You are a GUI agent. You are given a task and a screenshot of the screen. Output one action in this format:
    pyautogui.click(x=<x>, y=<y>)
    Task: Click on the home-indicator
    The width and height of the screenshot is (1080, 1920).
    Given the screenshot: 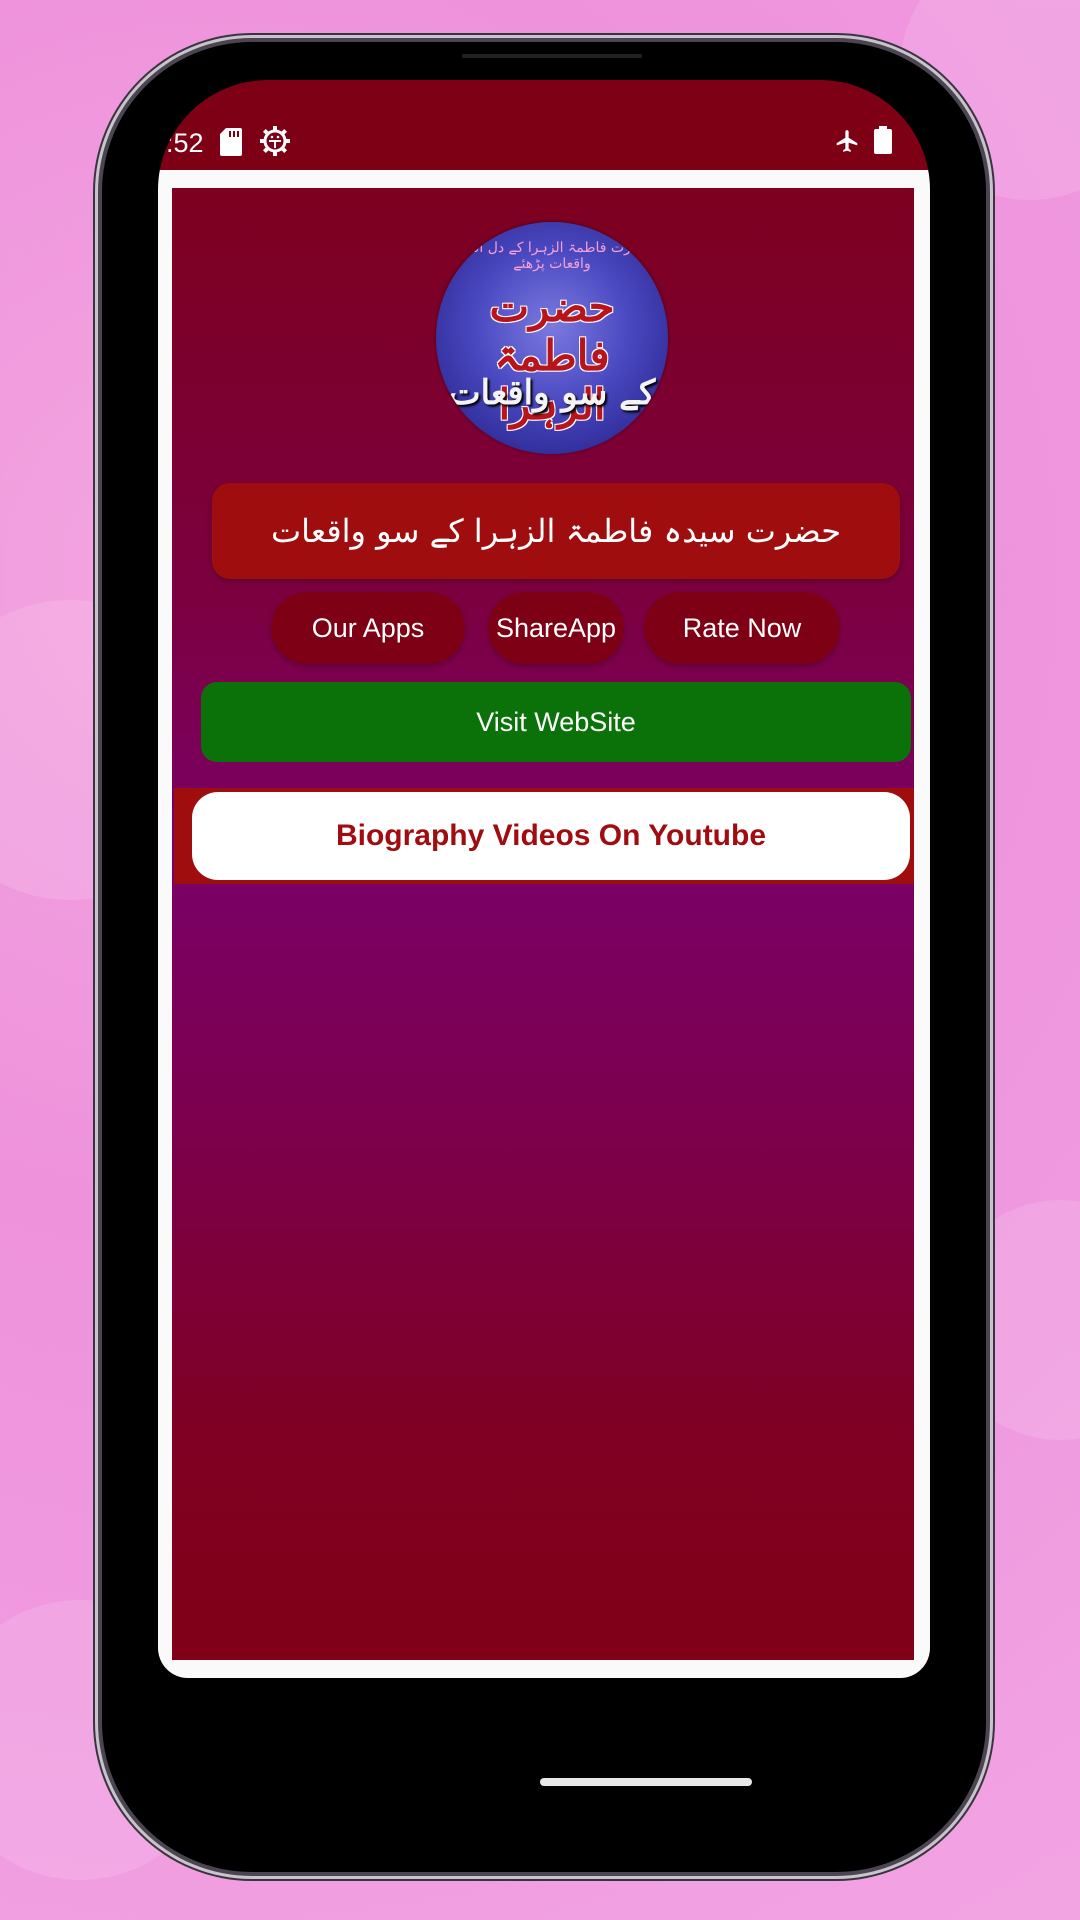 What is the action you would take?
    pyautogui.click(x=646, y=1782)
    